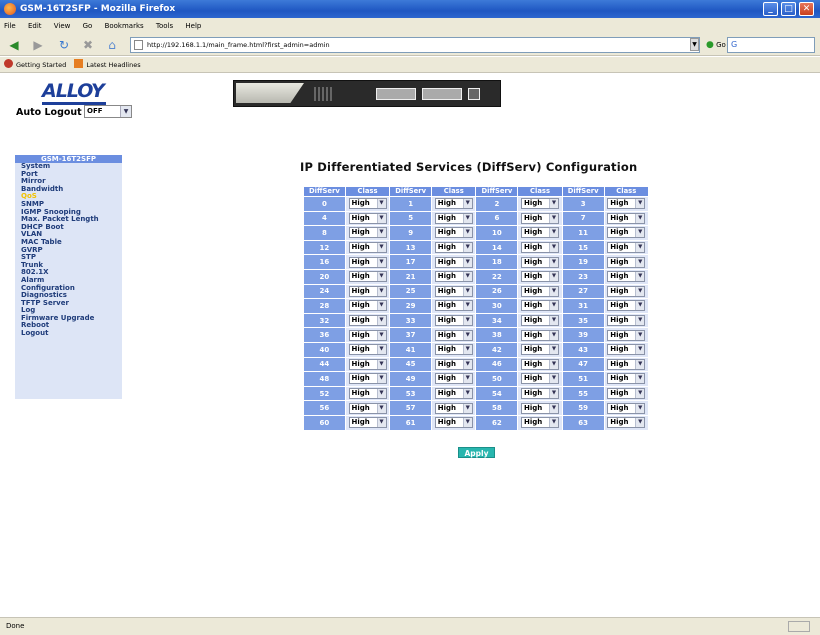 This screenshot has height=635, width=820. I want to click on class-select-46: High ▼, so click(540, 364).